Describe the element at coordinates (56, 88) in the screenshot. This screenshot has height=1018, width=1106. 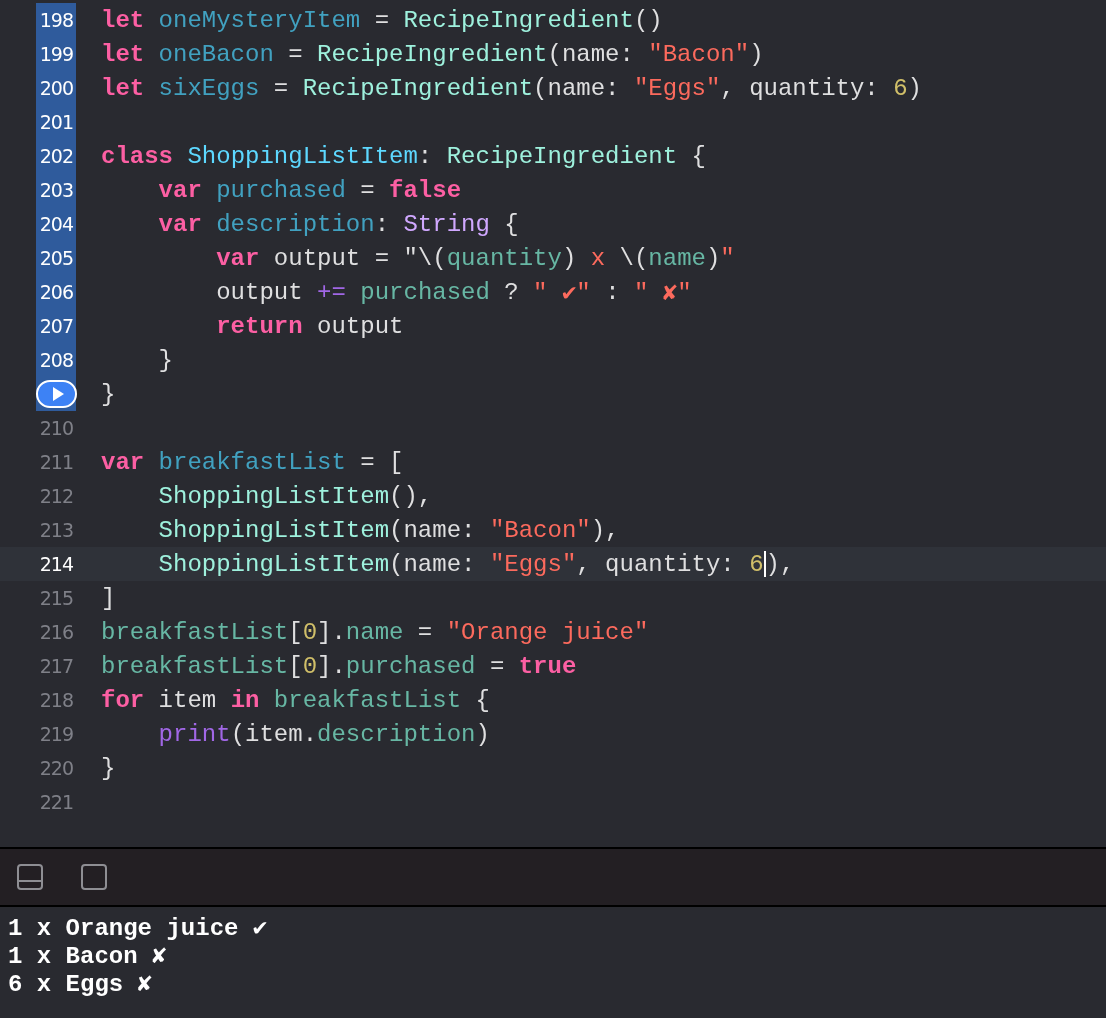
I see `line-number: 200` at that location.